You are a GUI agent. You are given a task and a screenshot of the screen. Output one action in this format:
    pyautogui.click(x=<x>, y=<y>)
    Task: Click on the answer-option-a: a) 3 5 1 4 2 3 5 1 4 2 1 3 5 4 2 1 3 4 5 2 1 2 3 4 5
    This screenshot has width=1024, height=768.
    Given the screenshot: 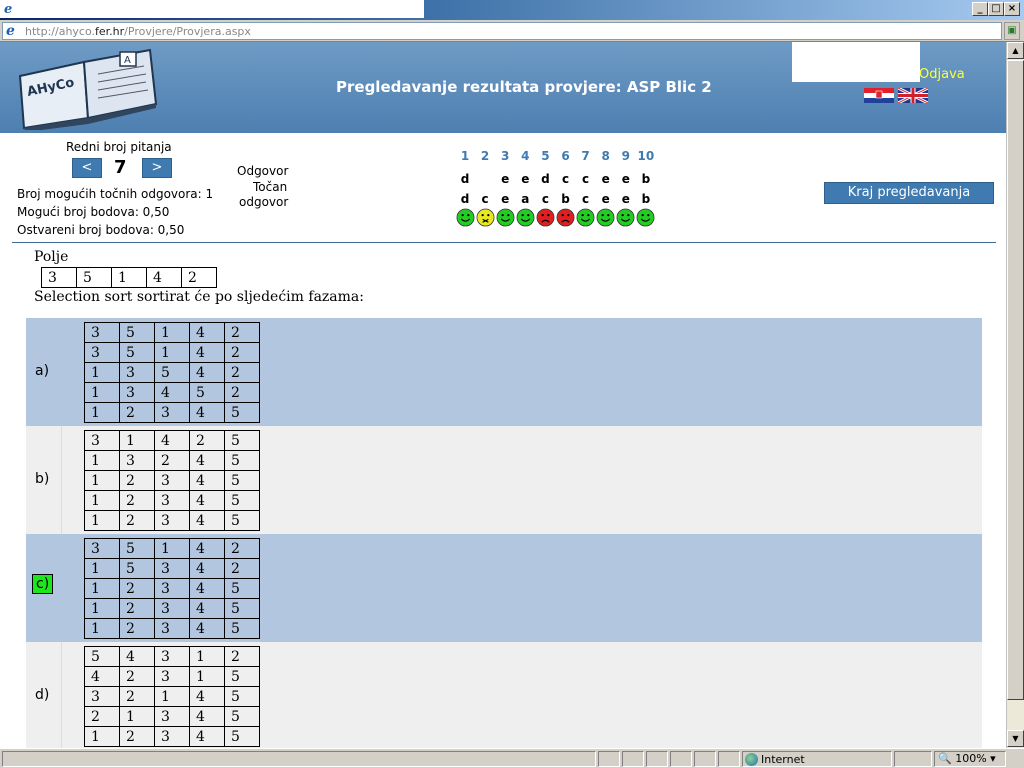 What is the action you would take?
    pyautogui.click(x=504, y=372)
    